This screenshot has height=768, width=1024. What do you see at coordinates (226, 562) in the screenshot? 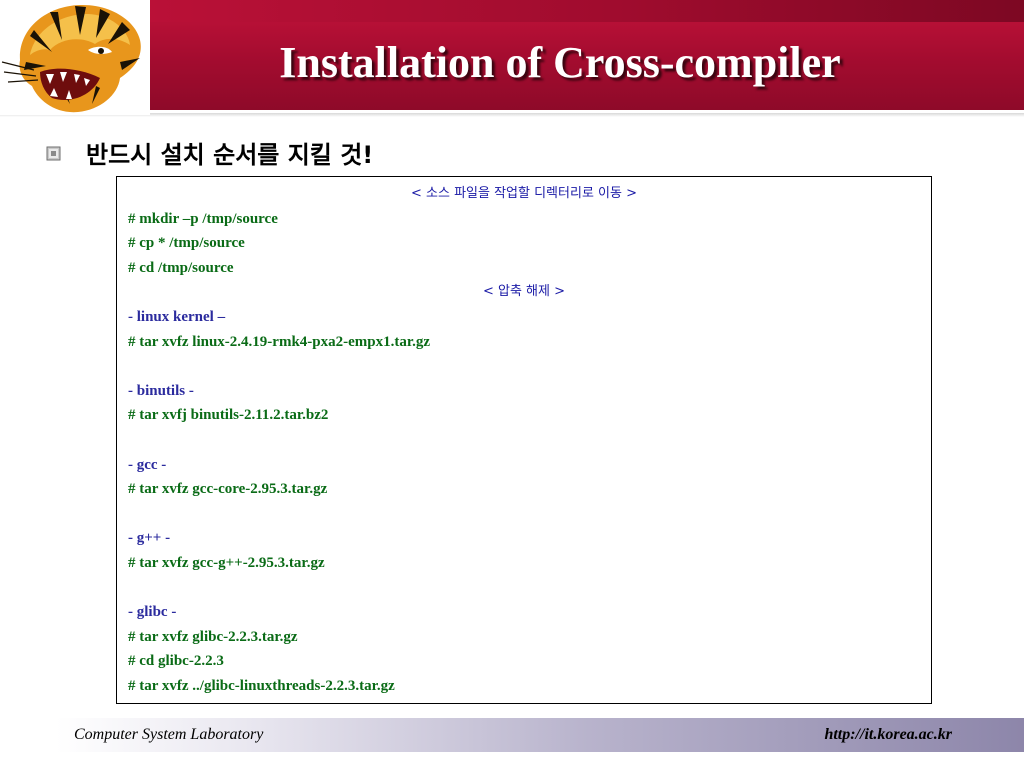
I see `command-line: # tar xvfz gcc-g++-2.95.3.tar.gz` at bounding box center [226, 562].